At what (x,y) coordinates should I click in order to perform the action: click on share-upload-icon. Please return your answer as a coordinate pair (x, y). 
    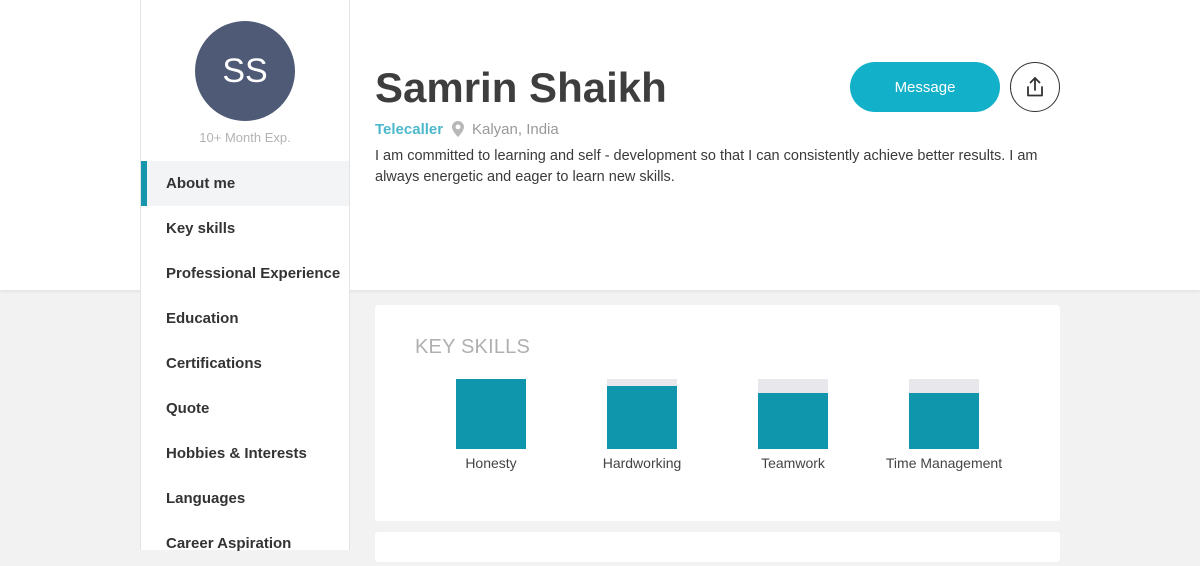
    Looking at the image, I should click on (1035, 87).